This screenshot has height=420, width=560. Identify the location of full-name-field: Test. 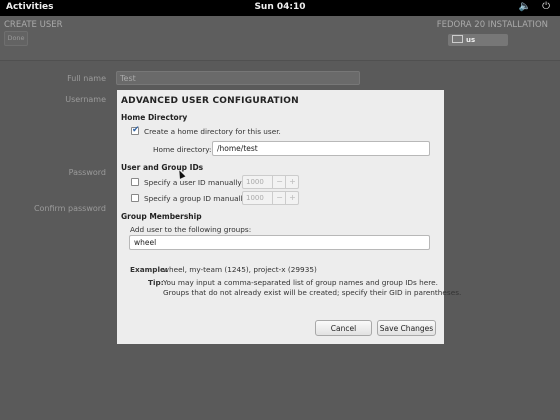
(238, 78).